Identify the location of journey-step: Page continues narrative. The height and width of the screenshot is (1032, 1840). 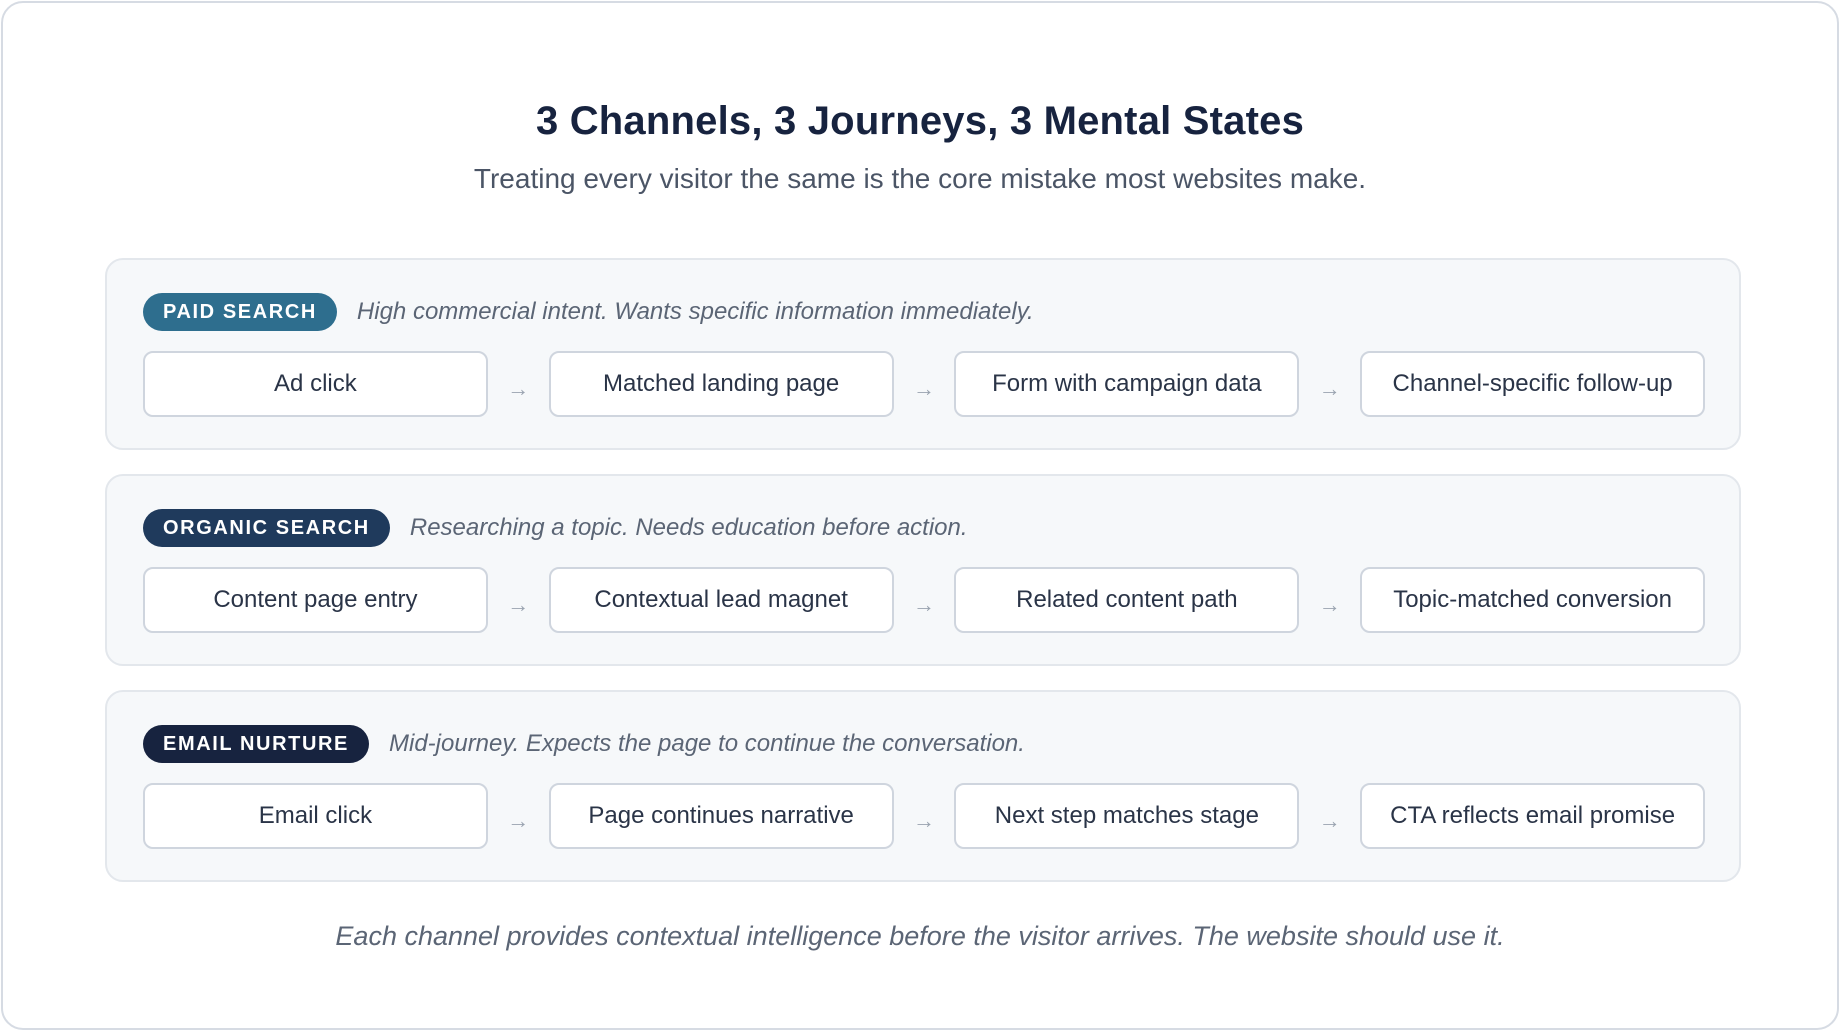
(721, 816).